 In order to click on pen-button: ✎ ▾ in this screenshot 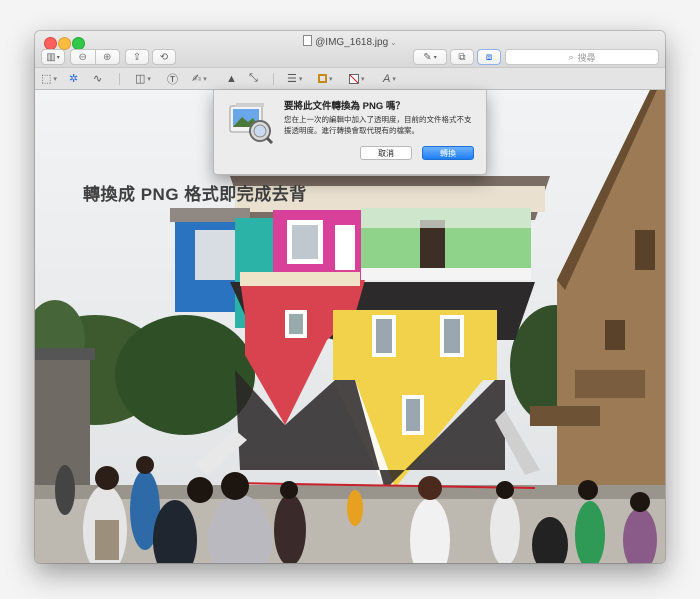, I will do `click(430, 57)`.